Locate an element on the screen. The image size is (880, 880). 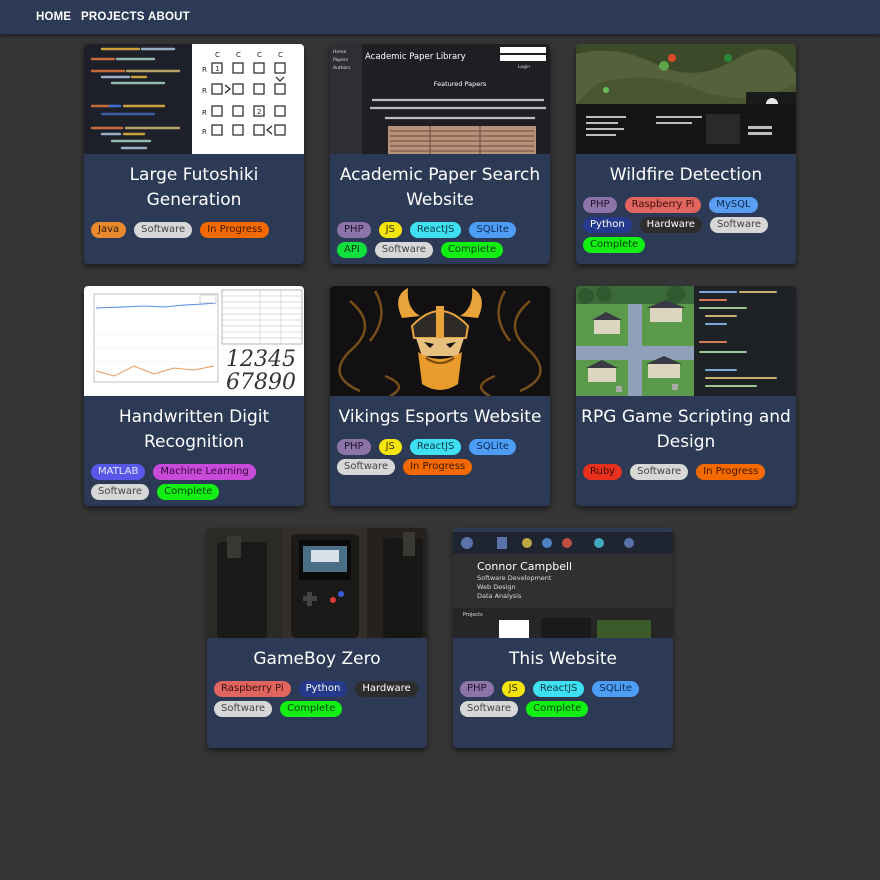
nav-projects-link: PROJECTS is located at coordinates (113, 17).